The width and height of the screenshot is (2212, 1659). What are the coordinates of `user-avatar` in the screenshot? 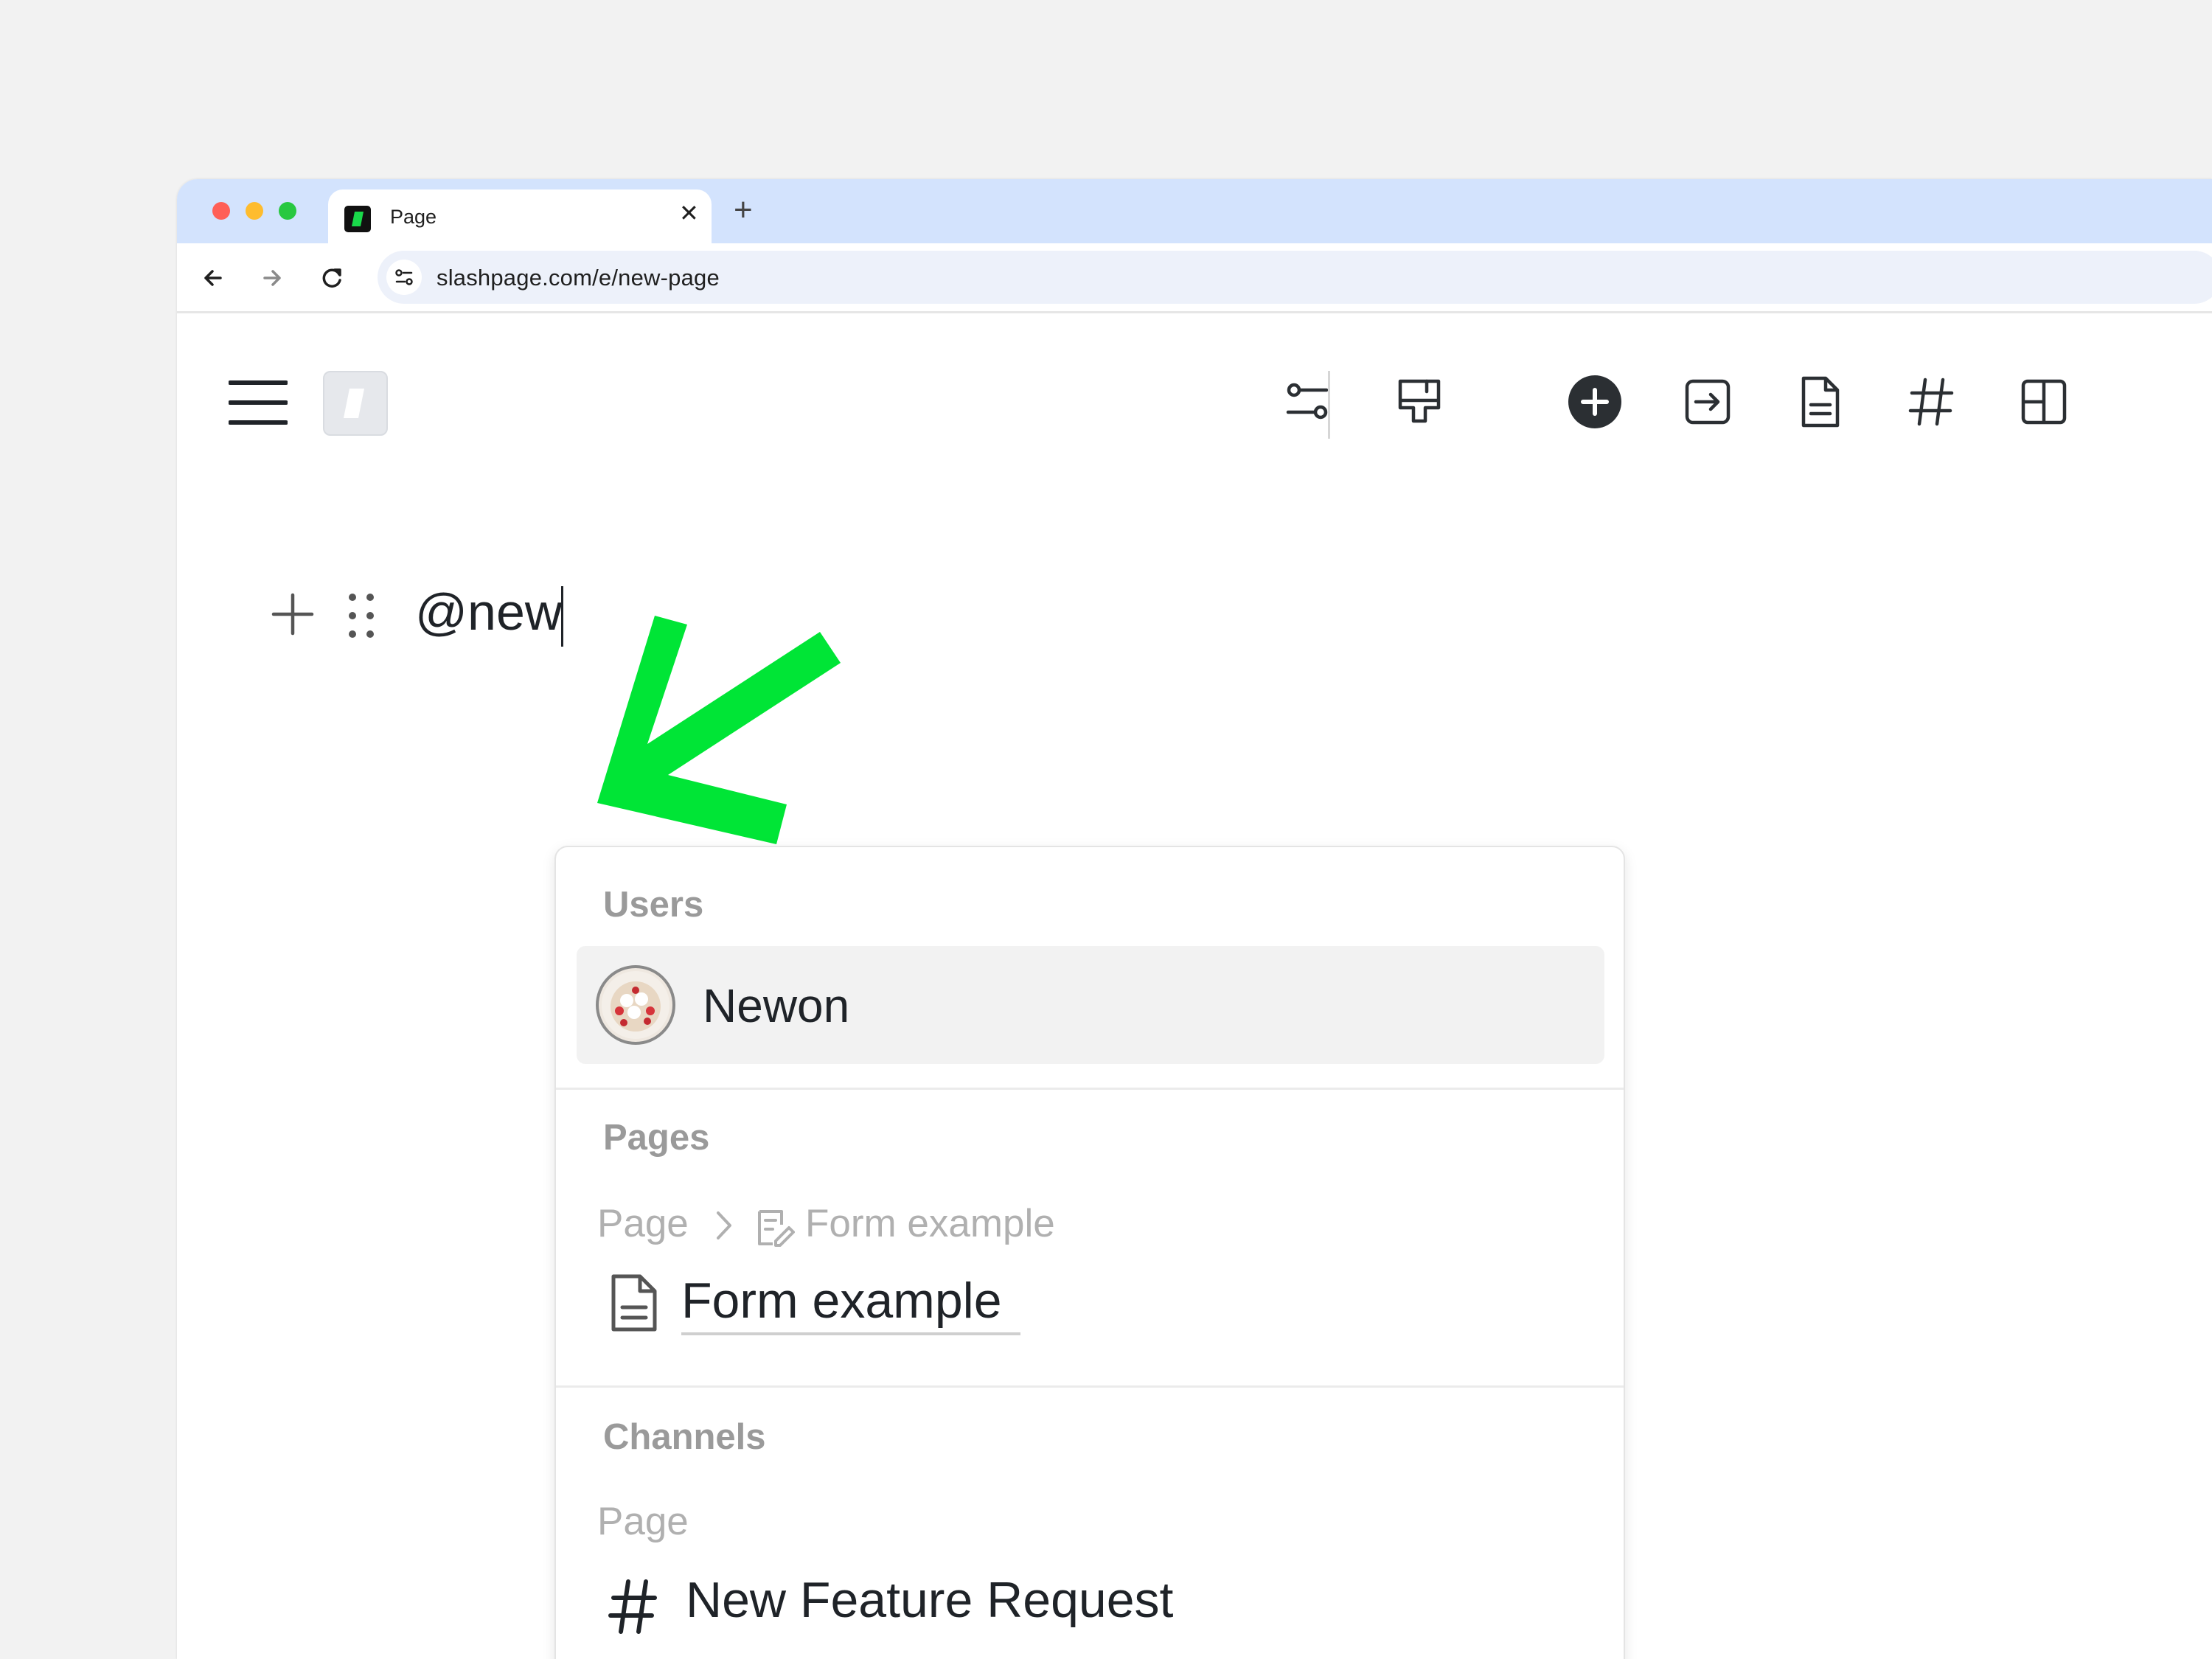 It's located at (635, 1005).